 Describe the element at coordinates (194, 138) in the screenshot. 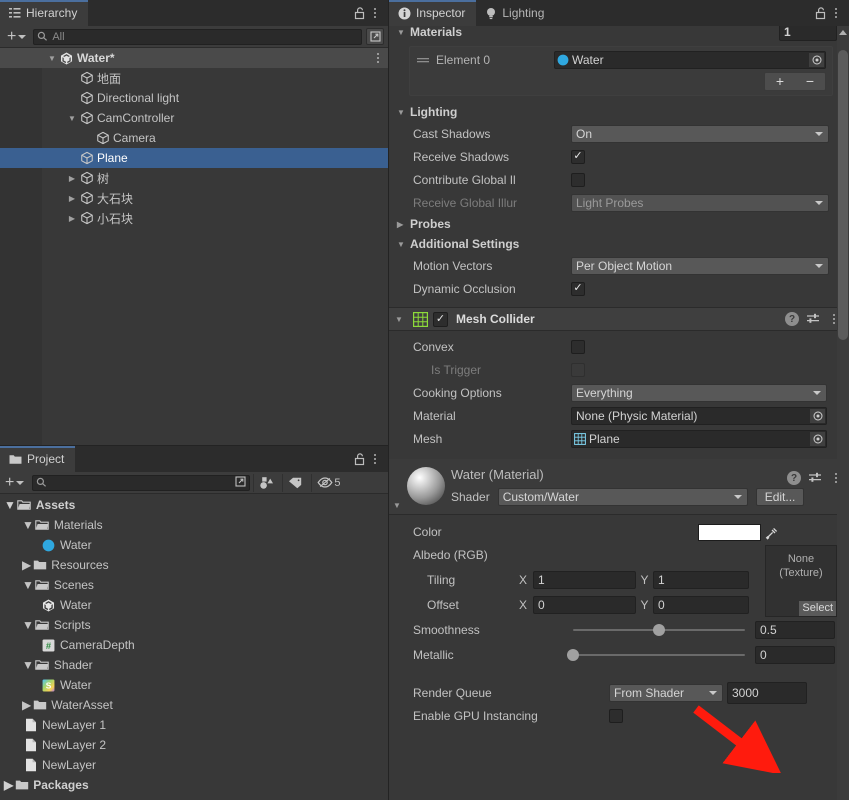

I see `hierarchy-item-4: Camera` at that location.